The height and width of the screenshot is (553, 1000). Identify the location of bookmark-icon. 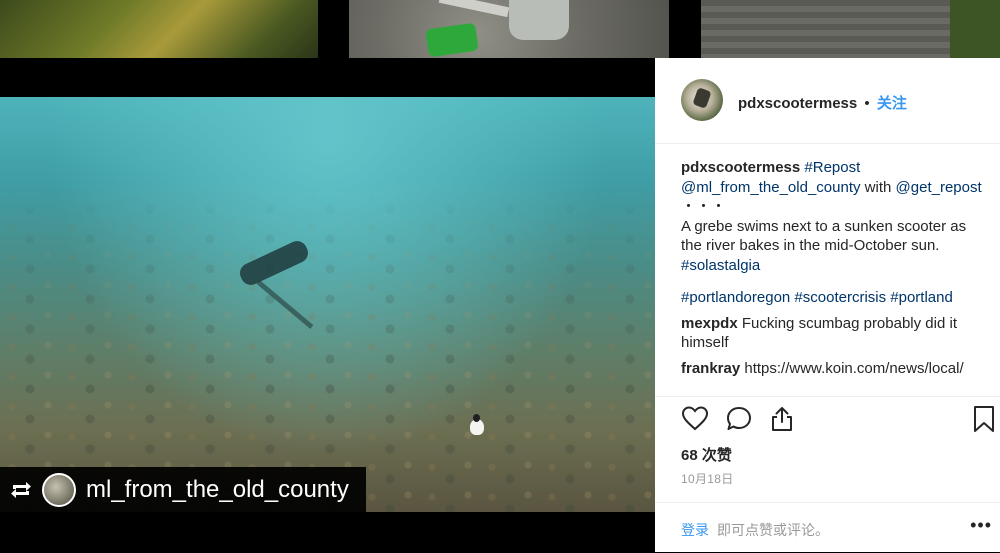
(985, 419).